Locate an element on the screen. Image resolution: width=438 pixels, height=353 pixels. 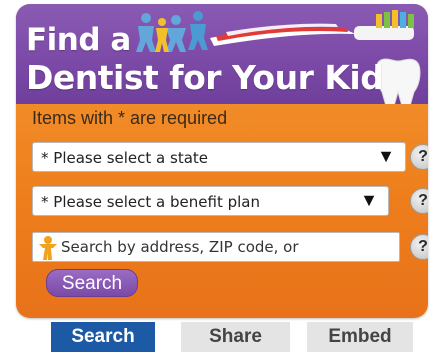
state-select-value: * Please select a state is located at coordinates (125, 158).